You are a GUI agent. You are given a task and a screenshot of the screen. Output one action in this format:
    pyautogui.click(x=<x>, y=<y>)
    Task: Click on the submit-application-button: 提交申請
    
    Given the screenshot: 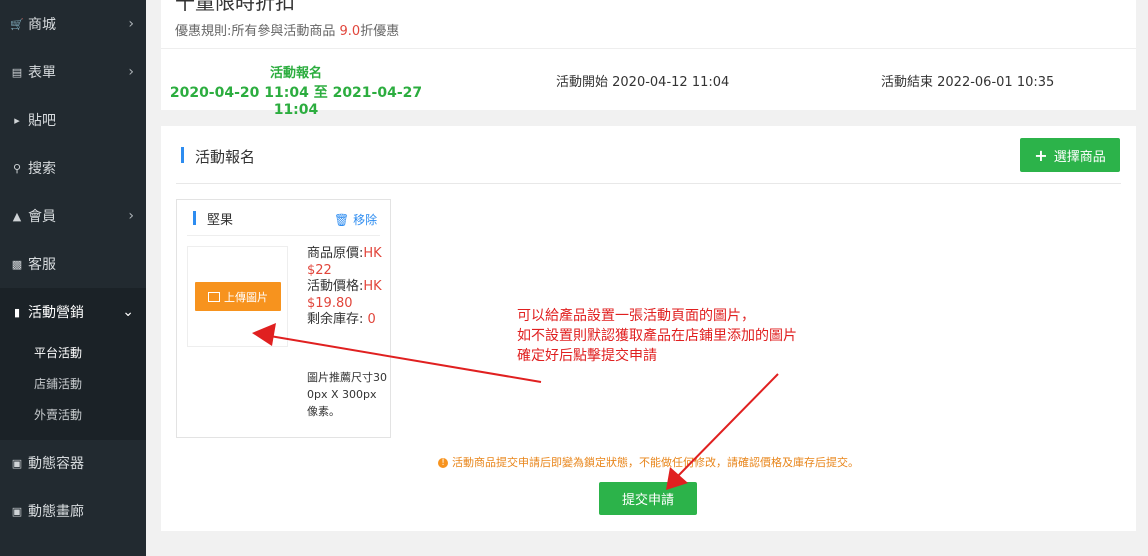 What is the action you would take?
    pyautogui.click(x=648, y=498)
    